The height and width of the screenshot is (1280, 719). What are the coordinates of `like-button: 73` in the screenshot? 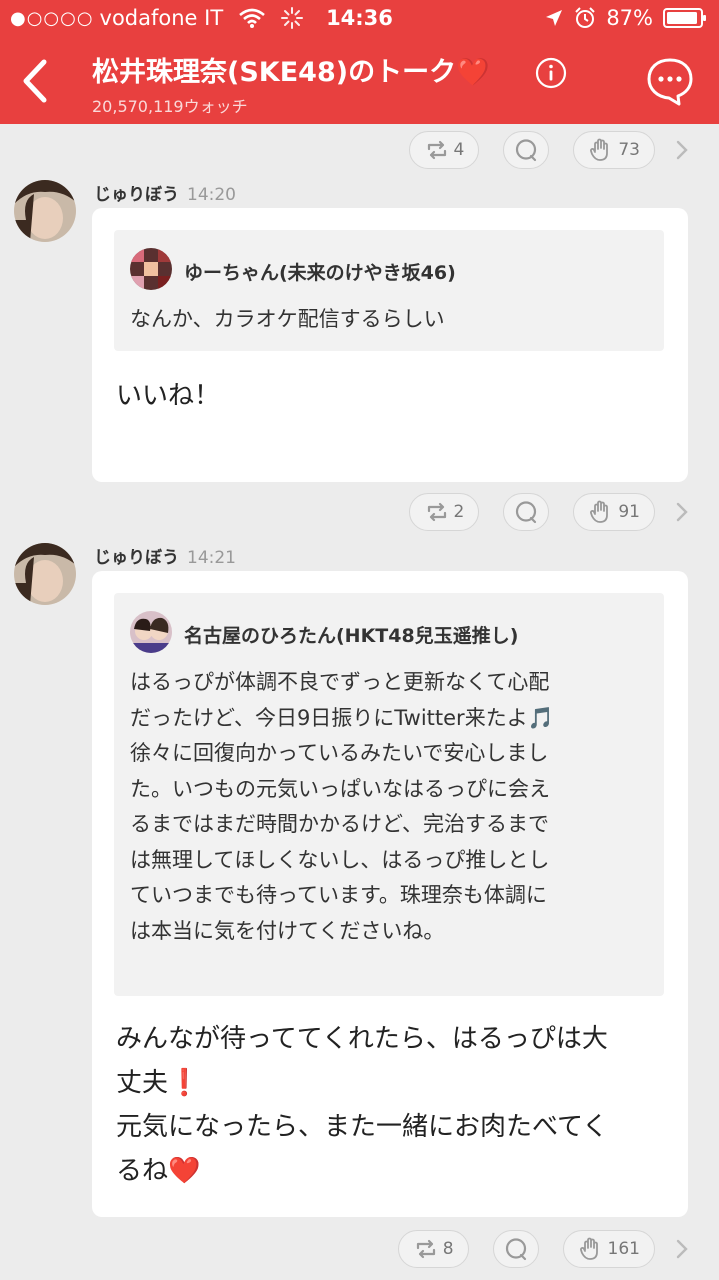 It's located at (614, 150).